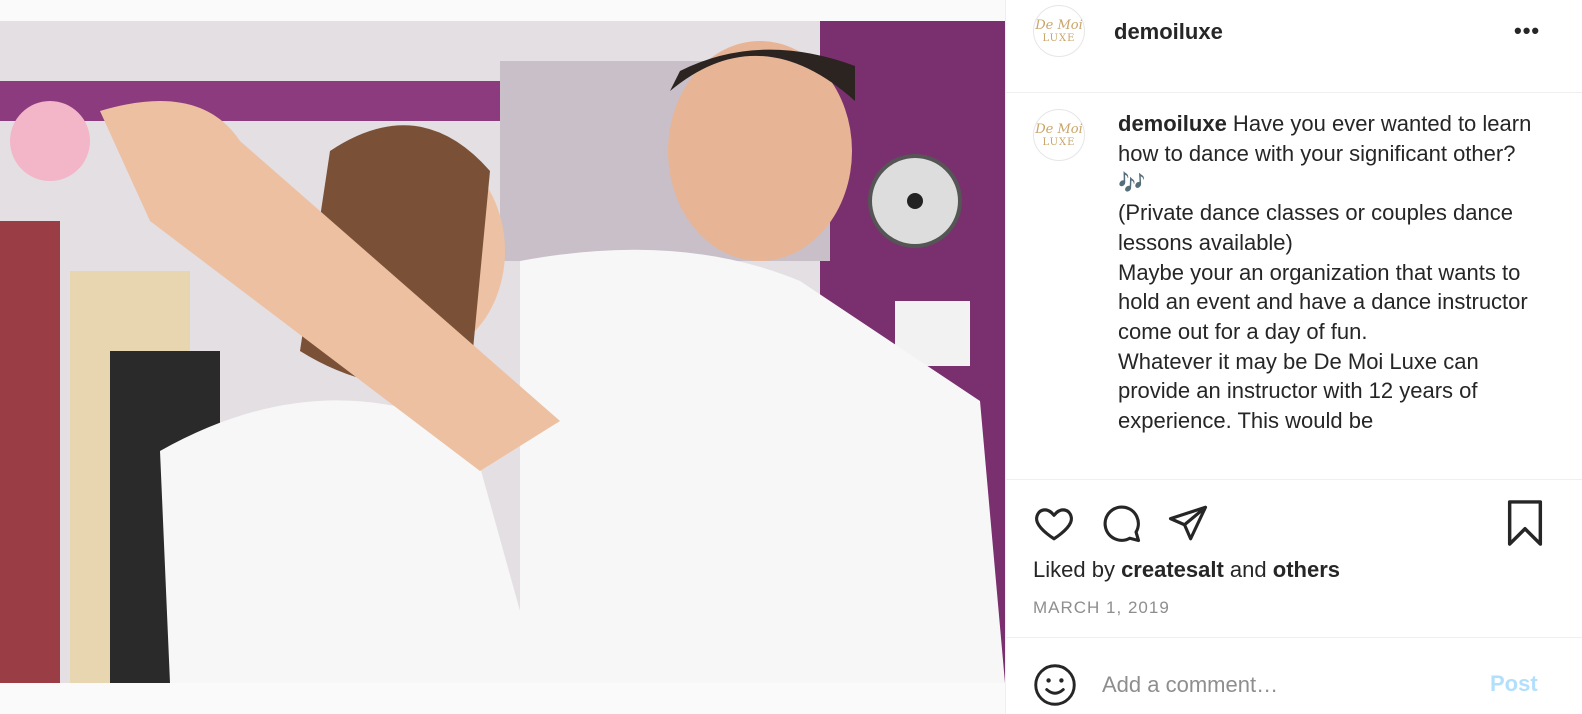  Describe the element at coordinates (1054, 525) in the screenshot. I see `heart-icon` at that location.